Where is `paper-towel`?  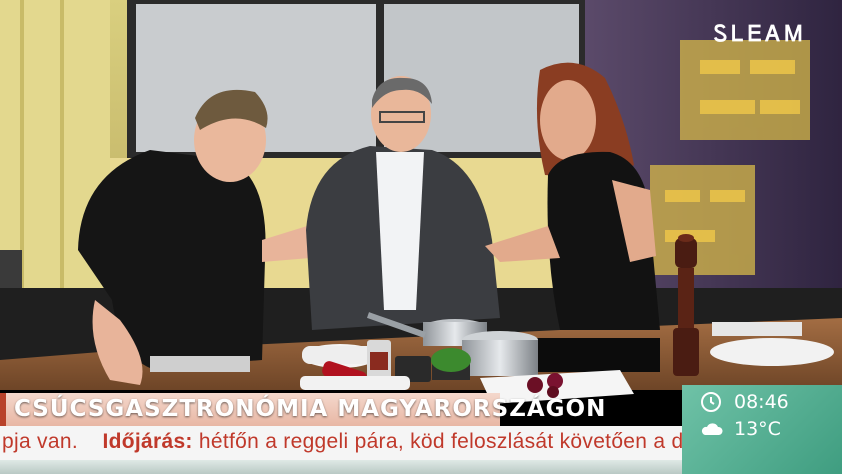 paper-towel is located at coordinates (355, 383).